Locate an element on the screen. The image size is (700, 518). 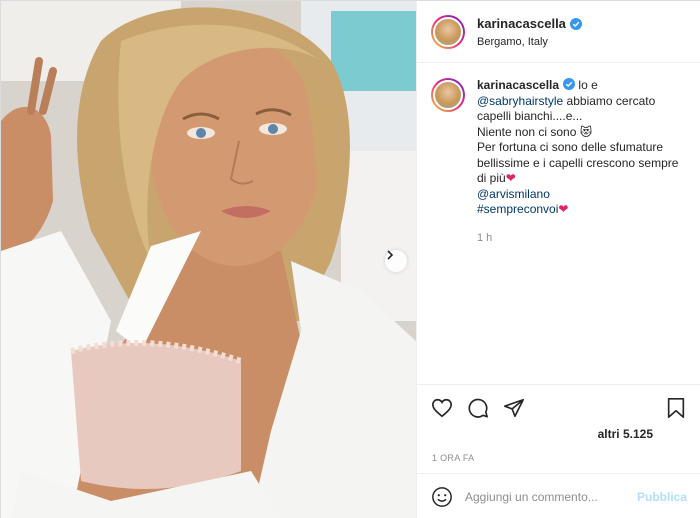
share-button is located at coordinates (514, 408).